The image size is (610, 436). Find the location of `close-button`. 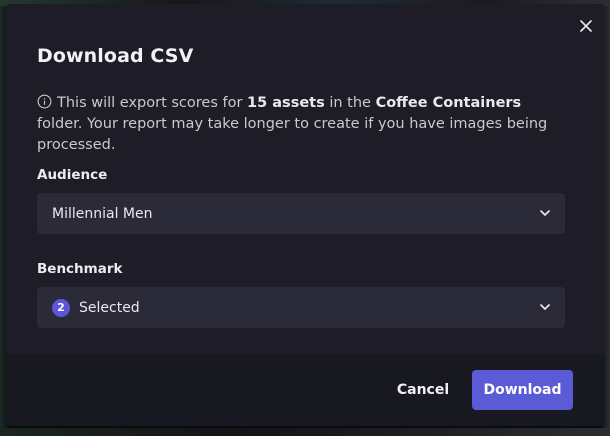

close-button is located at coordinates (586, 26).